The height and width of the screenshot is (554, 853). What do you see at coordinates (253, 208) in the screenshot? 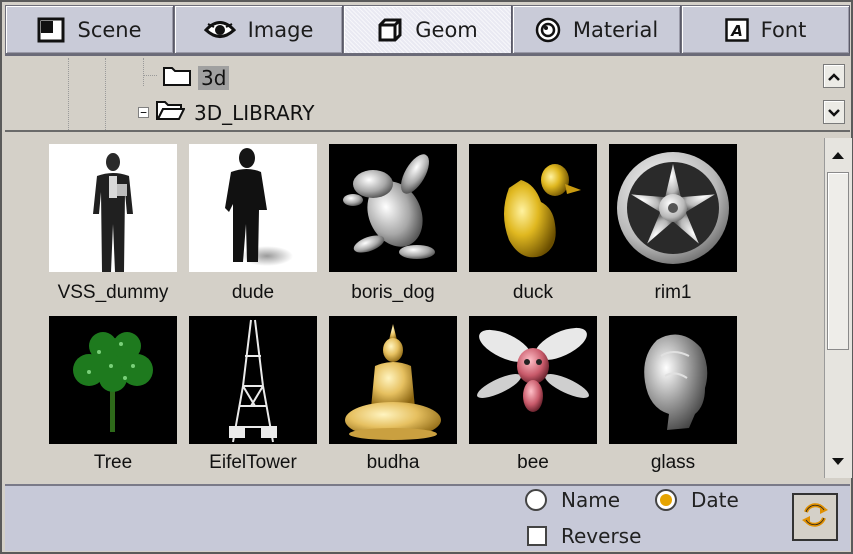
I see `dude-thumbnail` at bounding box center [253, 208].